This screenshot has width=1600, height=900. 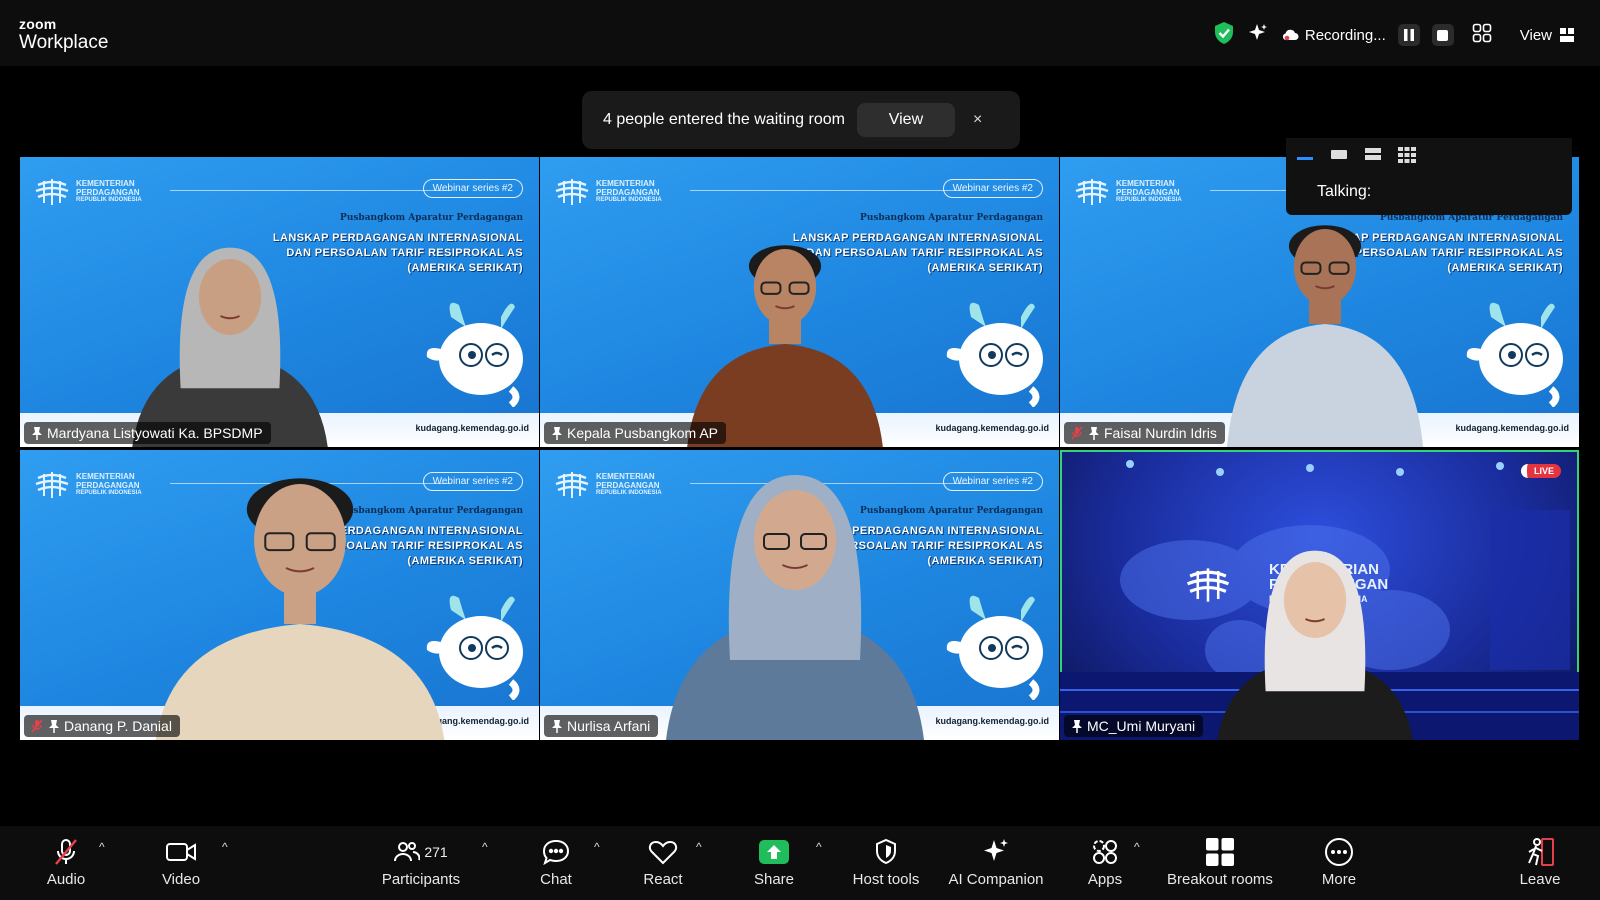 What do you see at coordinates (1407, 155) in the screenshot?
I see `gallery-view-icon` at bounding box center [1407, 155].